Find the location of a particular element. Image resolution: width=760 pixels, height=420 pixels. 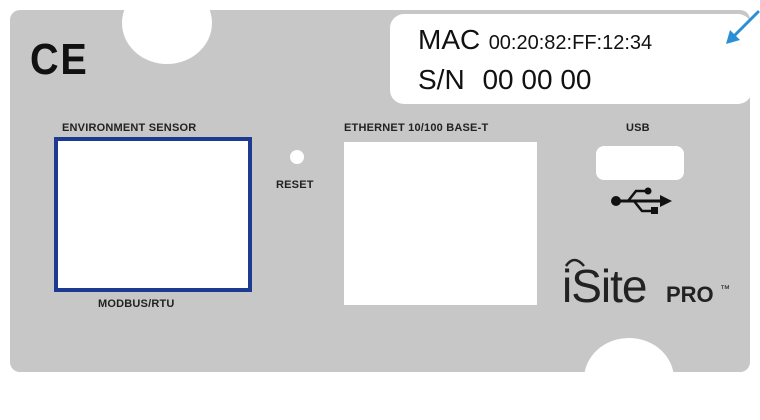

environment-sensor-label: ENVIRONMENT SENSOR is located at coordinates (129, 128).